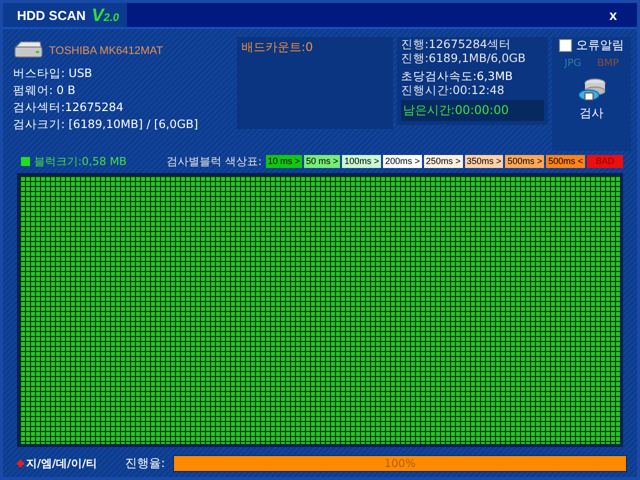 This screenshot has width=640, height=480. Describe the element at coordinates (105, 15) in the screenshot. I see `version-label: V2.0` at that location.